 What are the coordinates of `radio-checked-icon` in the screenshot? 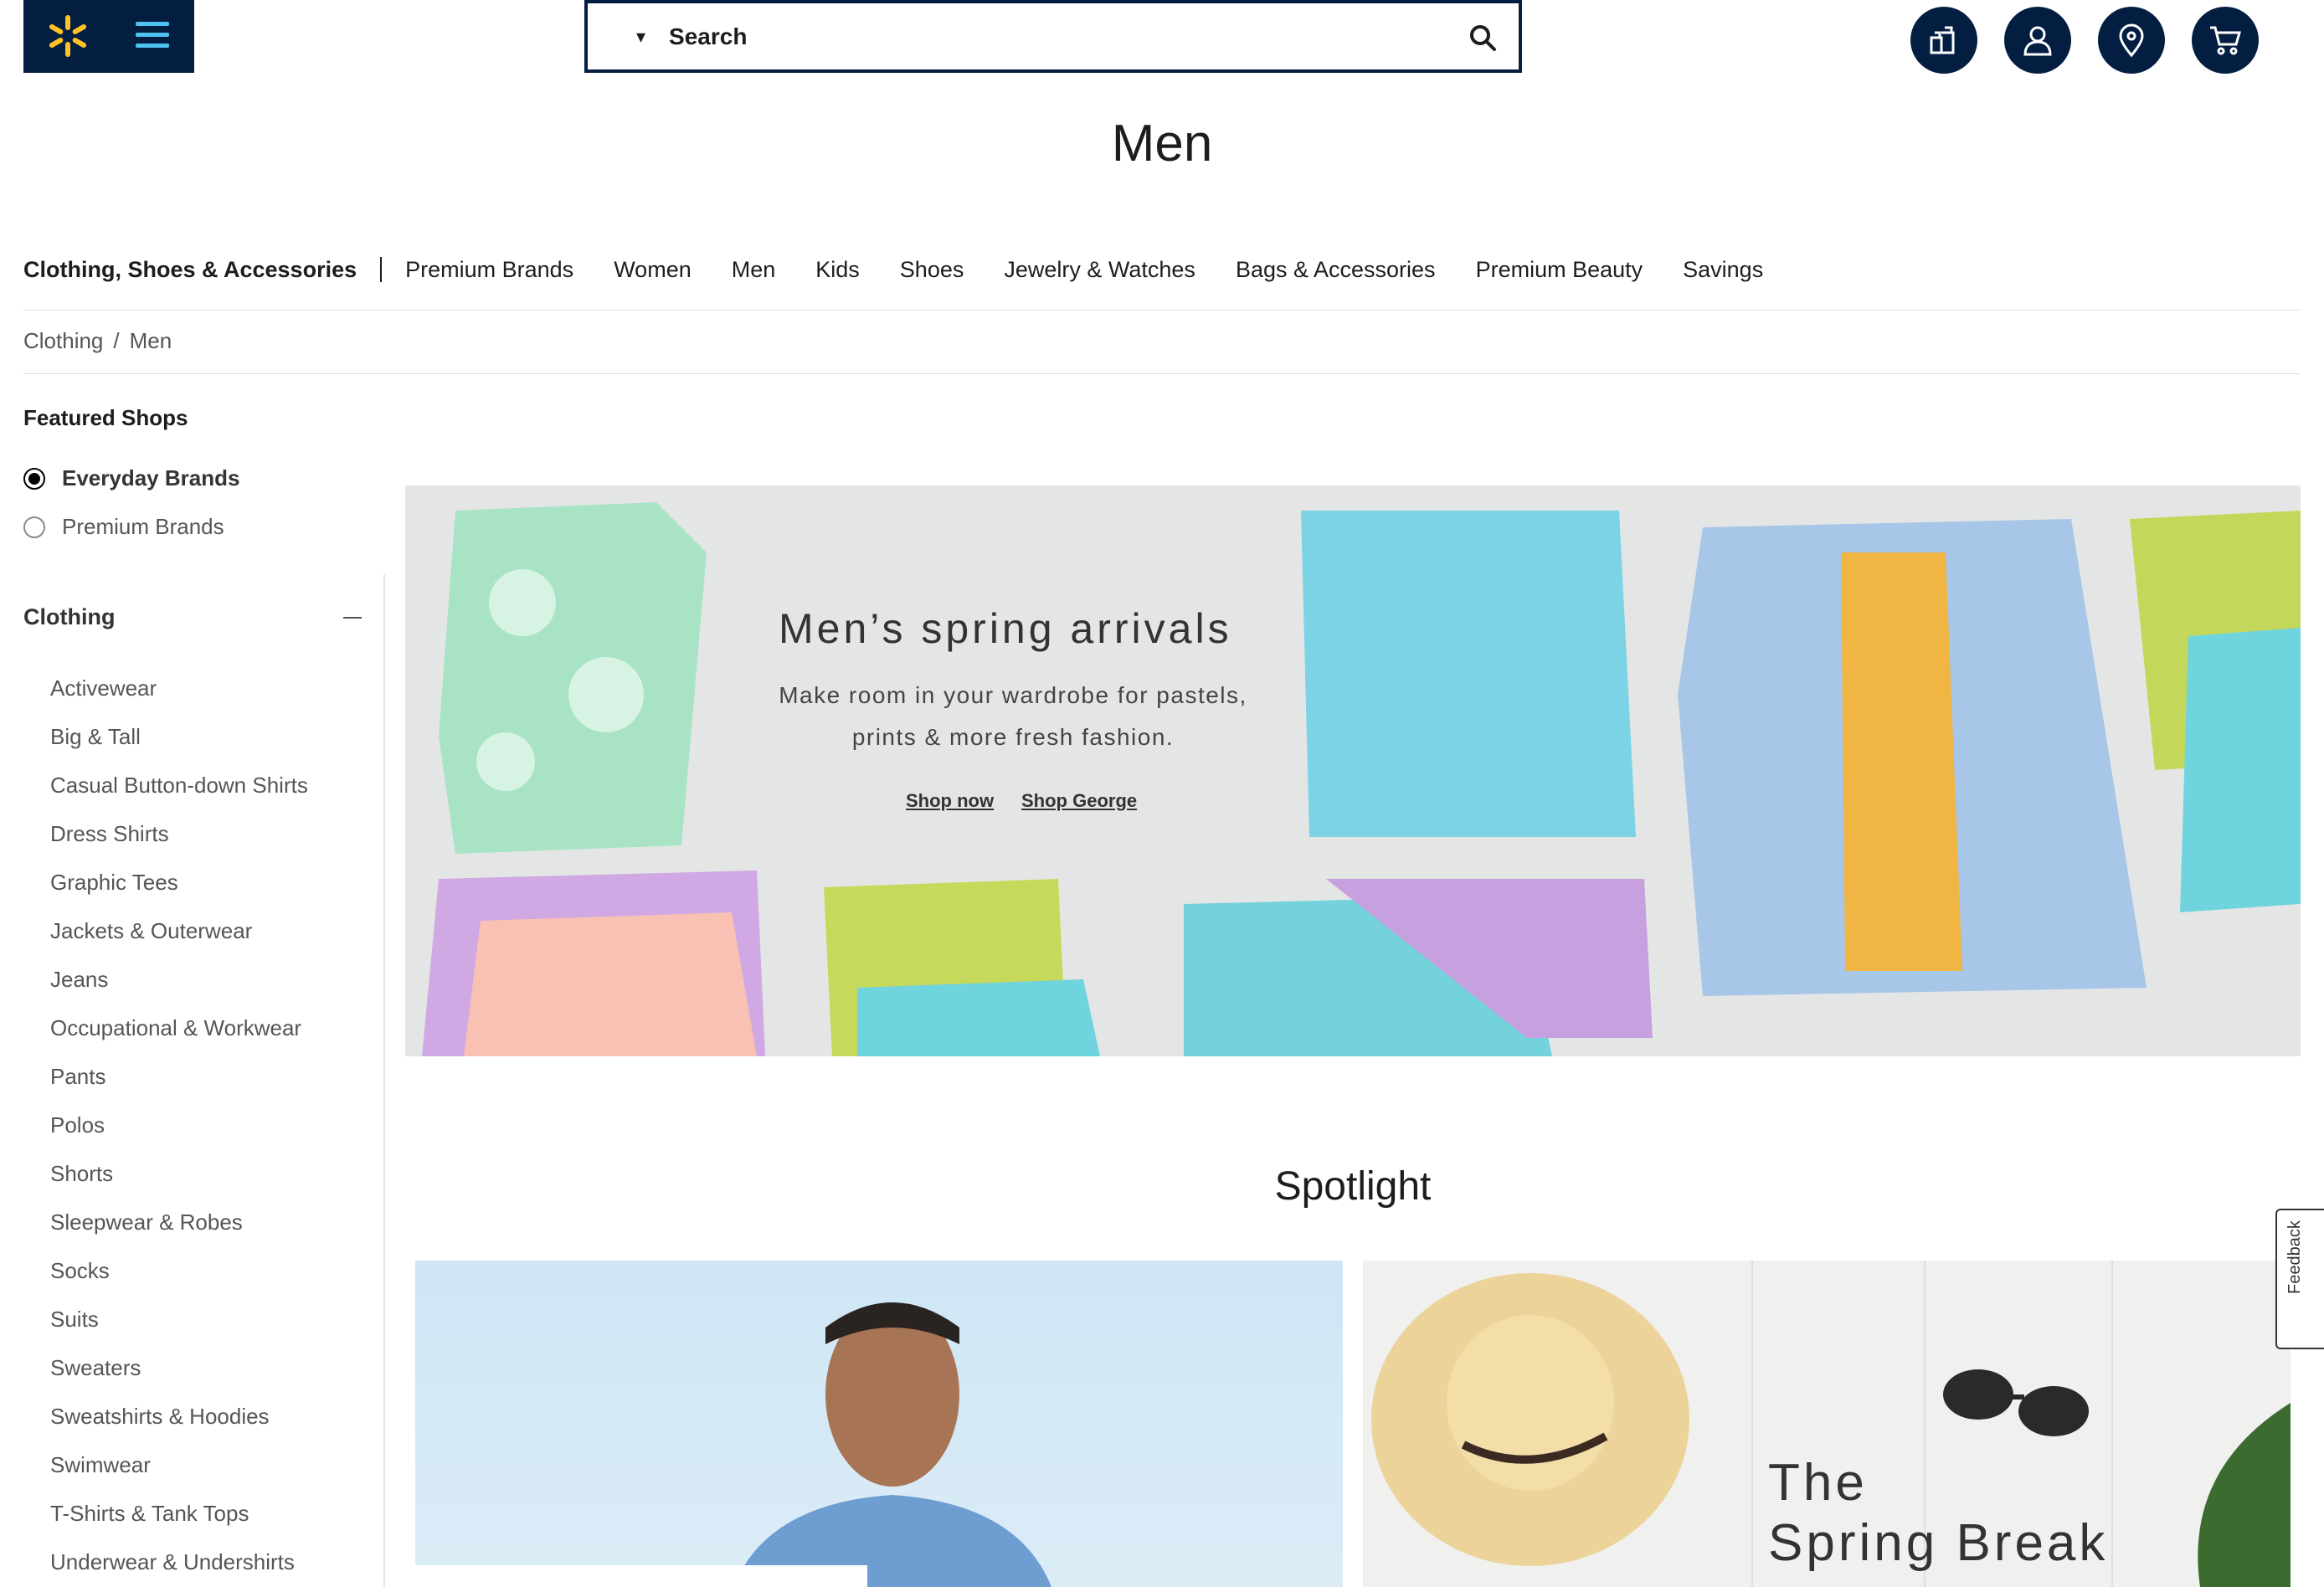 It's located at (34, 479).